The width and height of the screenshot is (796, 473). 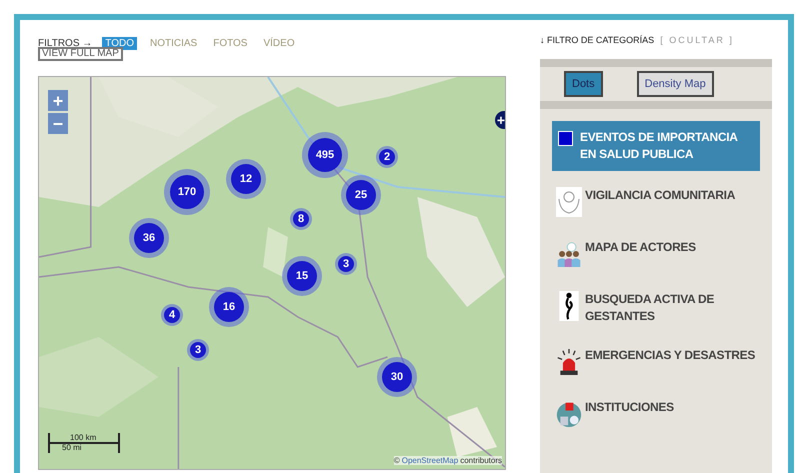 What do you see at coordinates (187, 192) in the screenshot?
I see `cluster-marker: 170` at bounding box center [187, 192].